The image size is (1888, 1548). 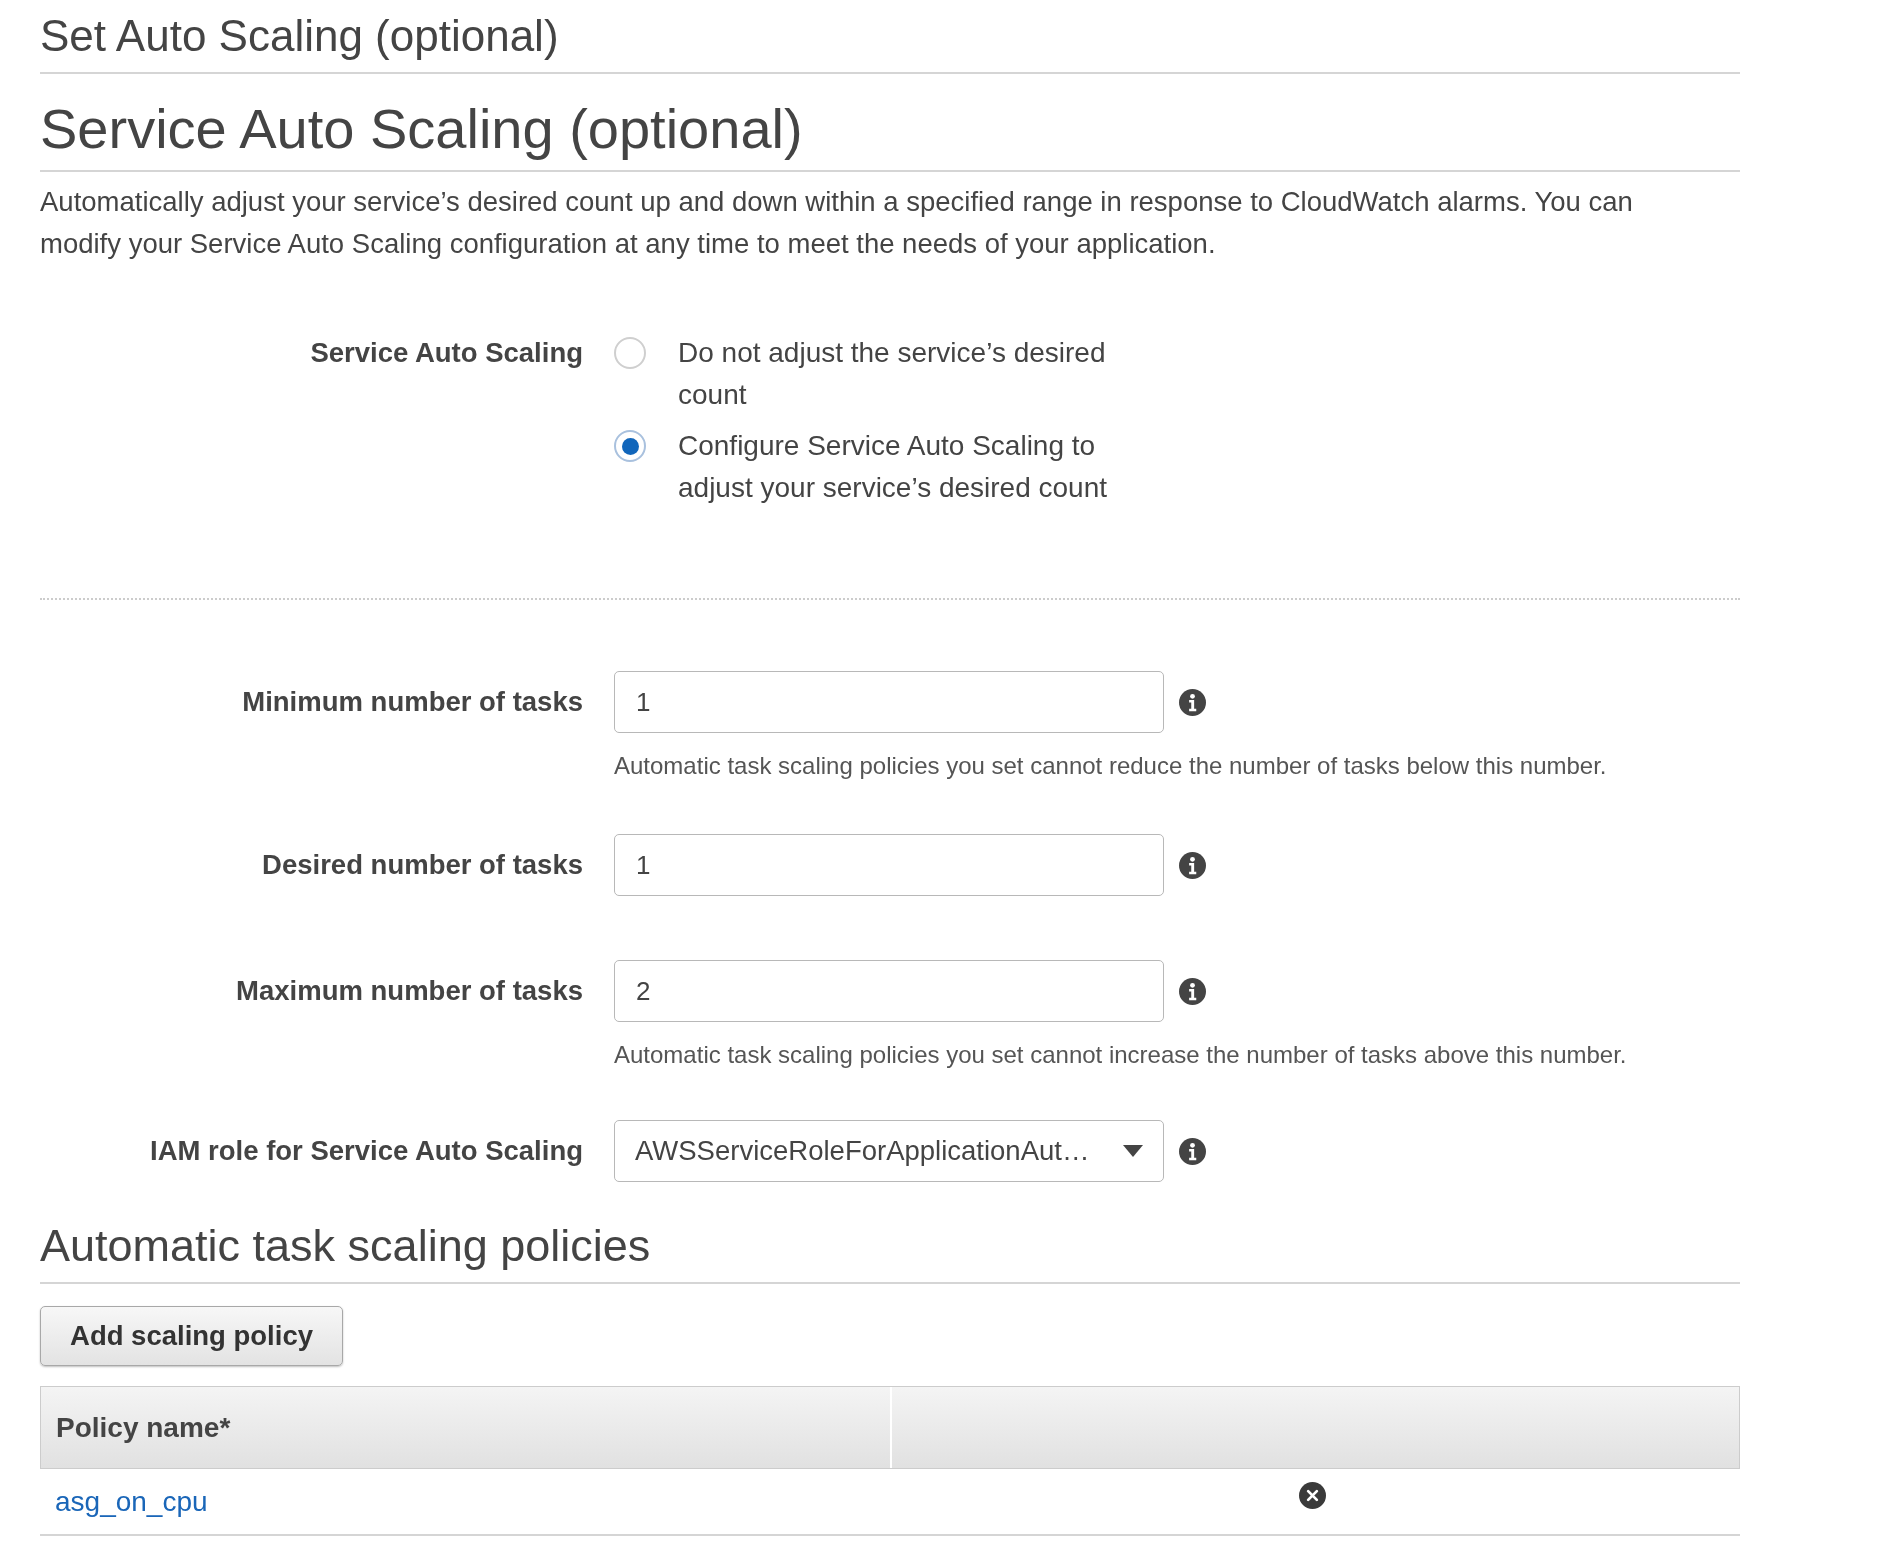 What do you see at coordinates (422, 129) in the screenshot?
I see `page-heading: Service Auto Scaling (optional)` at bounding box center [422, 129].